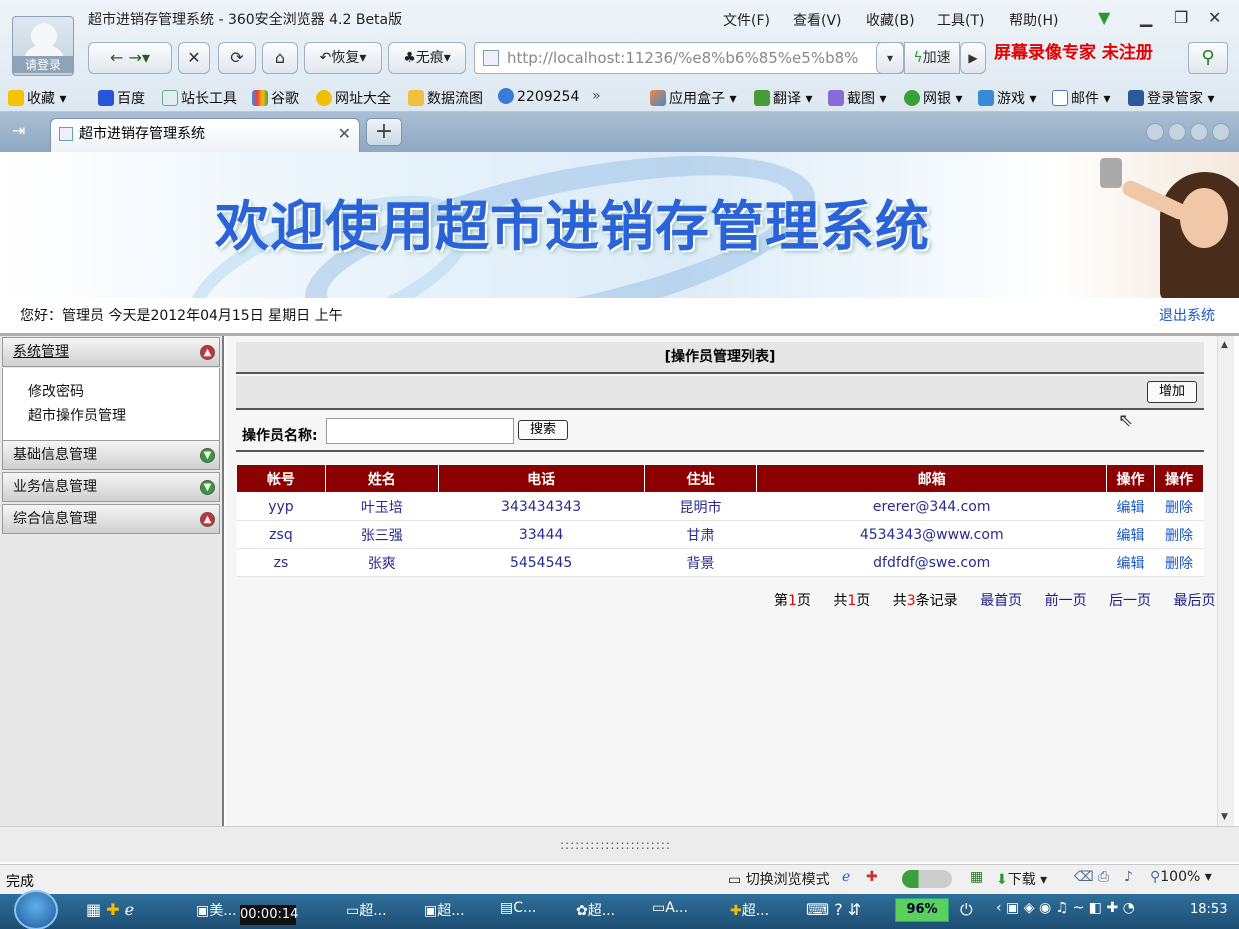  Describe the element at coordinates (139, 57) in the screenshot. I see `forward-icon: →▾` at that location.